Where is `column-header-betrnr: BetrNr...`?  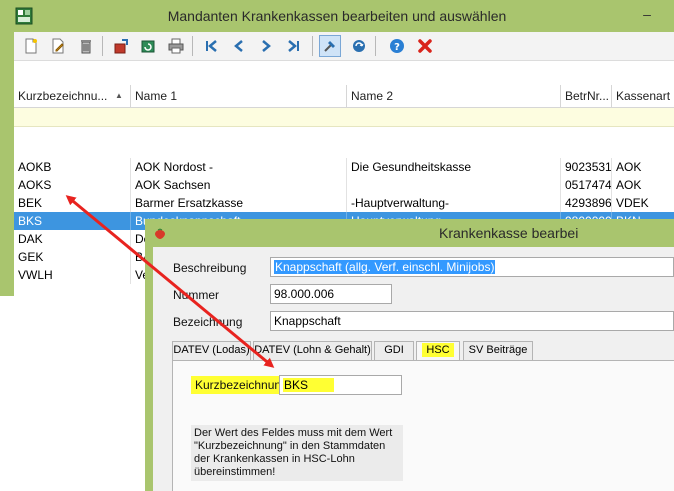
column-header-betrnr: BetrNr... is located at coordinates (586, 96).